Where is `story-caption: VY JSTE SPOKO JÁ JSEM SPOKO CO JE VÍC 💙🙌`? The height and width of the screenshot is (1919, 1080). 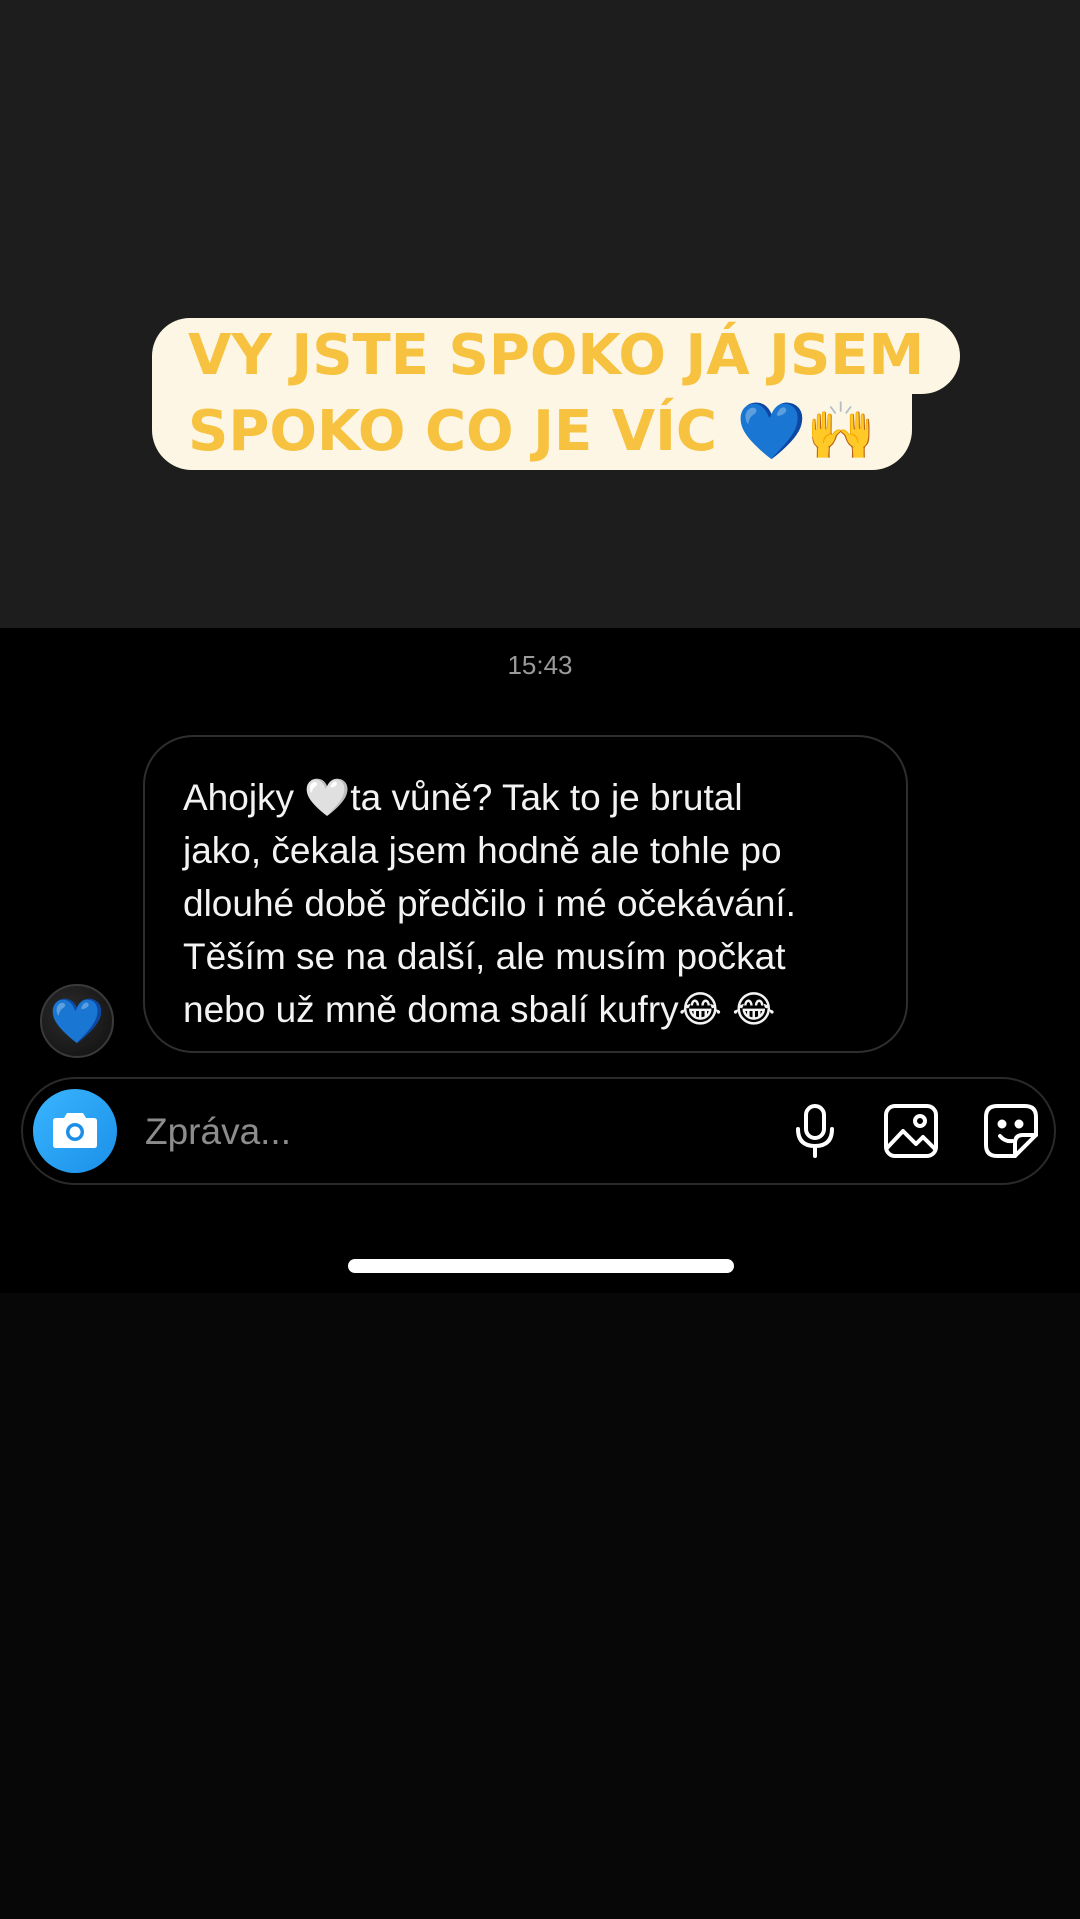 story-caption: VY JSTE SPOKO JÁ JSEM SPOKO CO JE VÍC 💙🙌 is located at coordinates (556, 394).